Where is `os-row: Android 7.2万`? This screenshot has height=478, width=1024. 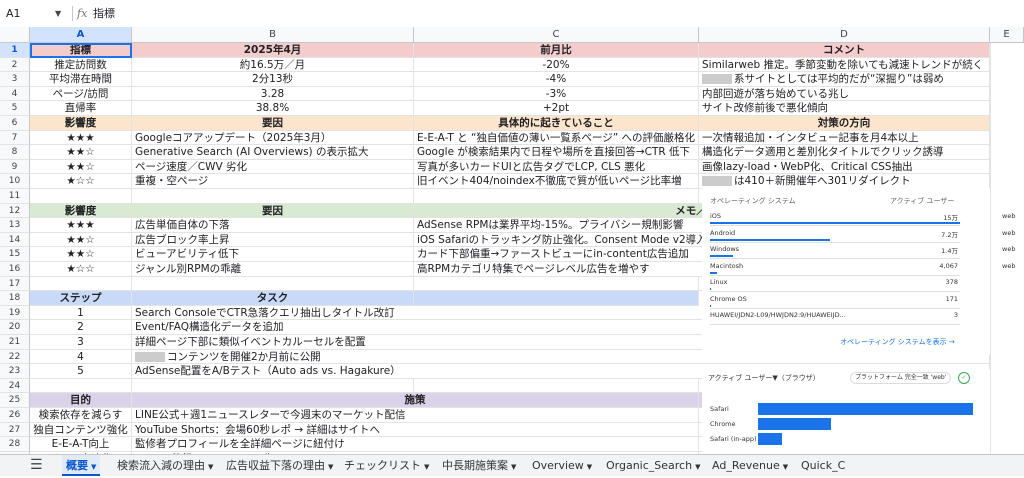
os-row: Android 7.2万 is located at coordinates (835, 234).